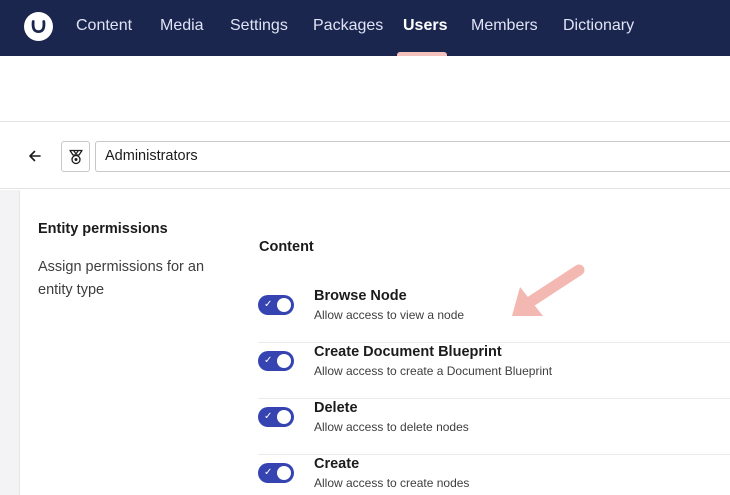 The height and width of the screenshot is (495, 730). Describe the element at coordinates (348, 28) in the screenshot. I see `nav-item-packages: Packages` at that location.